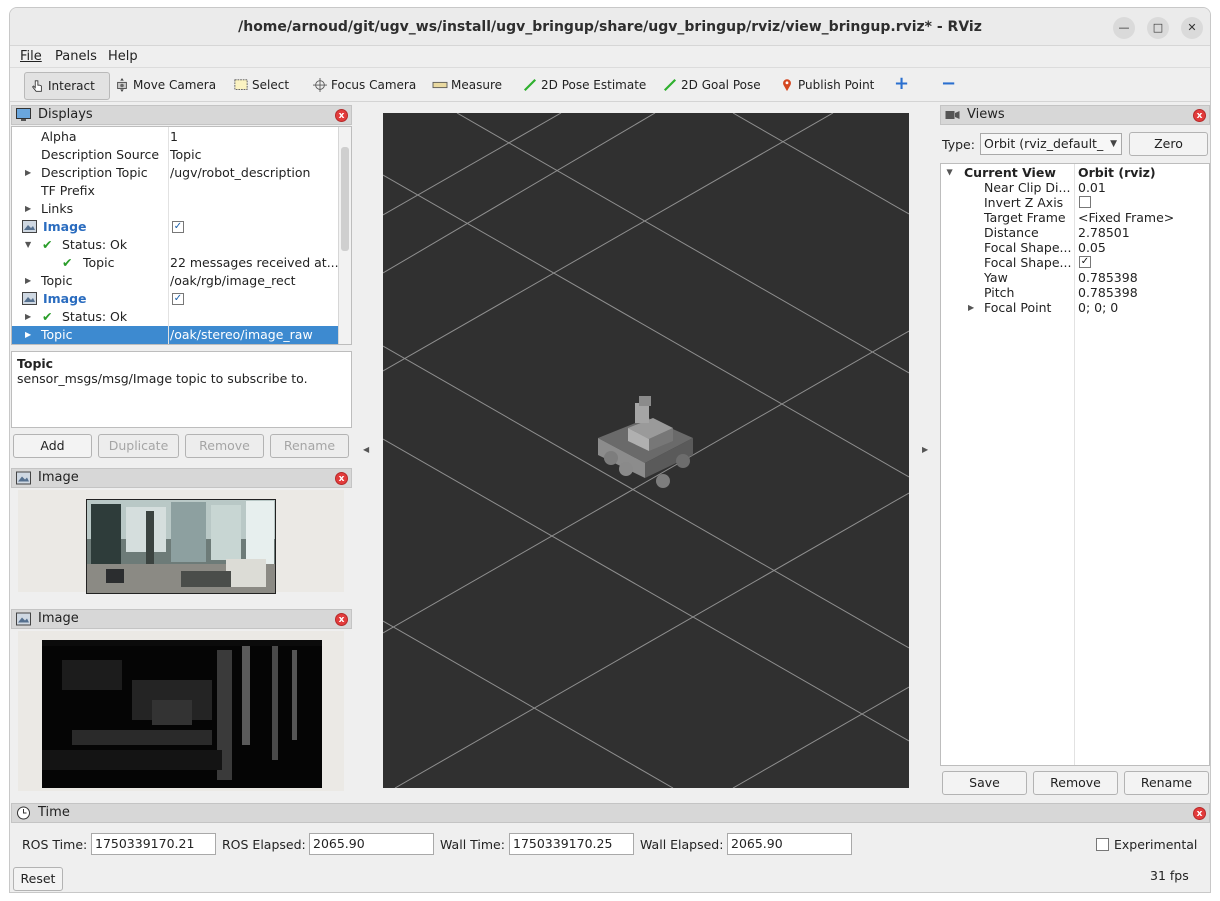 This screenshot has height=901, width=1220. I want to click on add-tool-button: +, so click(901, 86).